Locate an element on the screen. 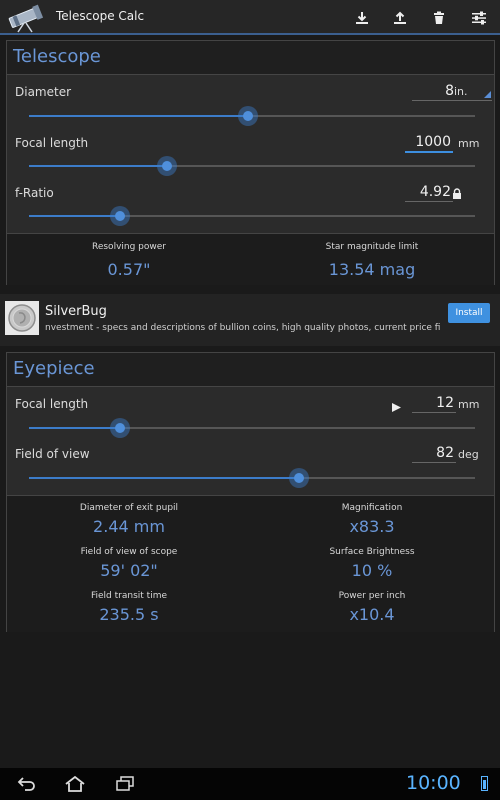 Image resolution: width=500 pixels, height=800 pixels. ad-title: SilverBug is located at coordinates (76, 311).